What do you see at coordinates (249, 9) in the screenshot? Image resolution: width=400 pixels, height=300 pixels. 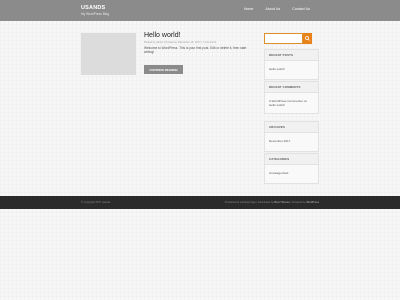 I see `nav-item-home: Home` at bounding box center [249, 9].